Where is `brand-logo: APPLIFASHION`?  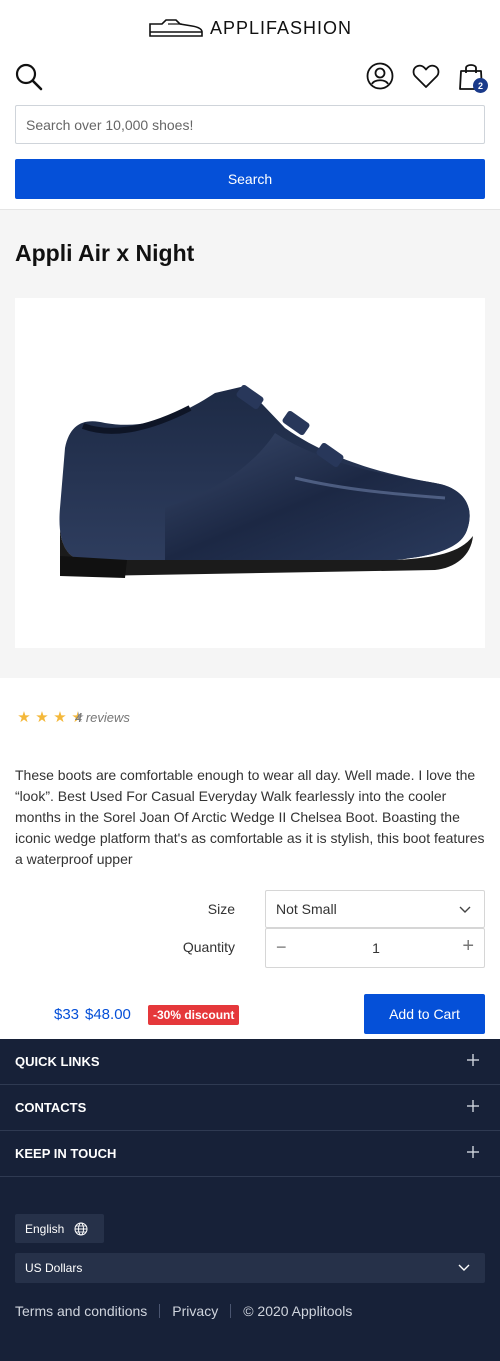 brand-logo: APPLIFASHION is located at coordinates (250, 28).